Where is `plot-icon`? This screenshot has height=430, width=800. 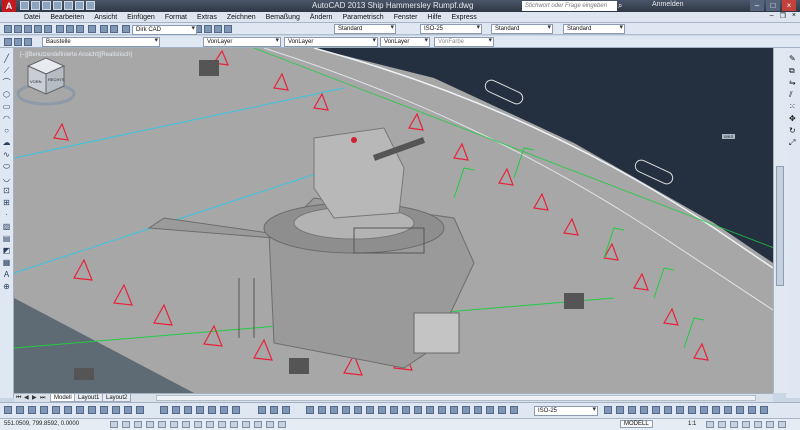
plot-icon is located at coordinates (38, 29).